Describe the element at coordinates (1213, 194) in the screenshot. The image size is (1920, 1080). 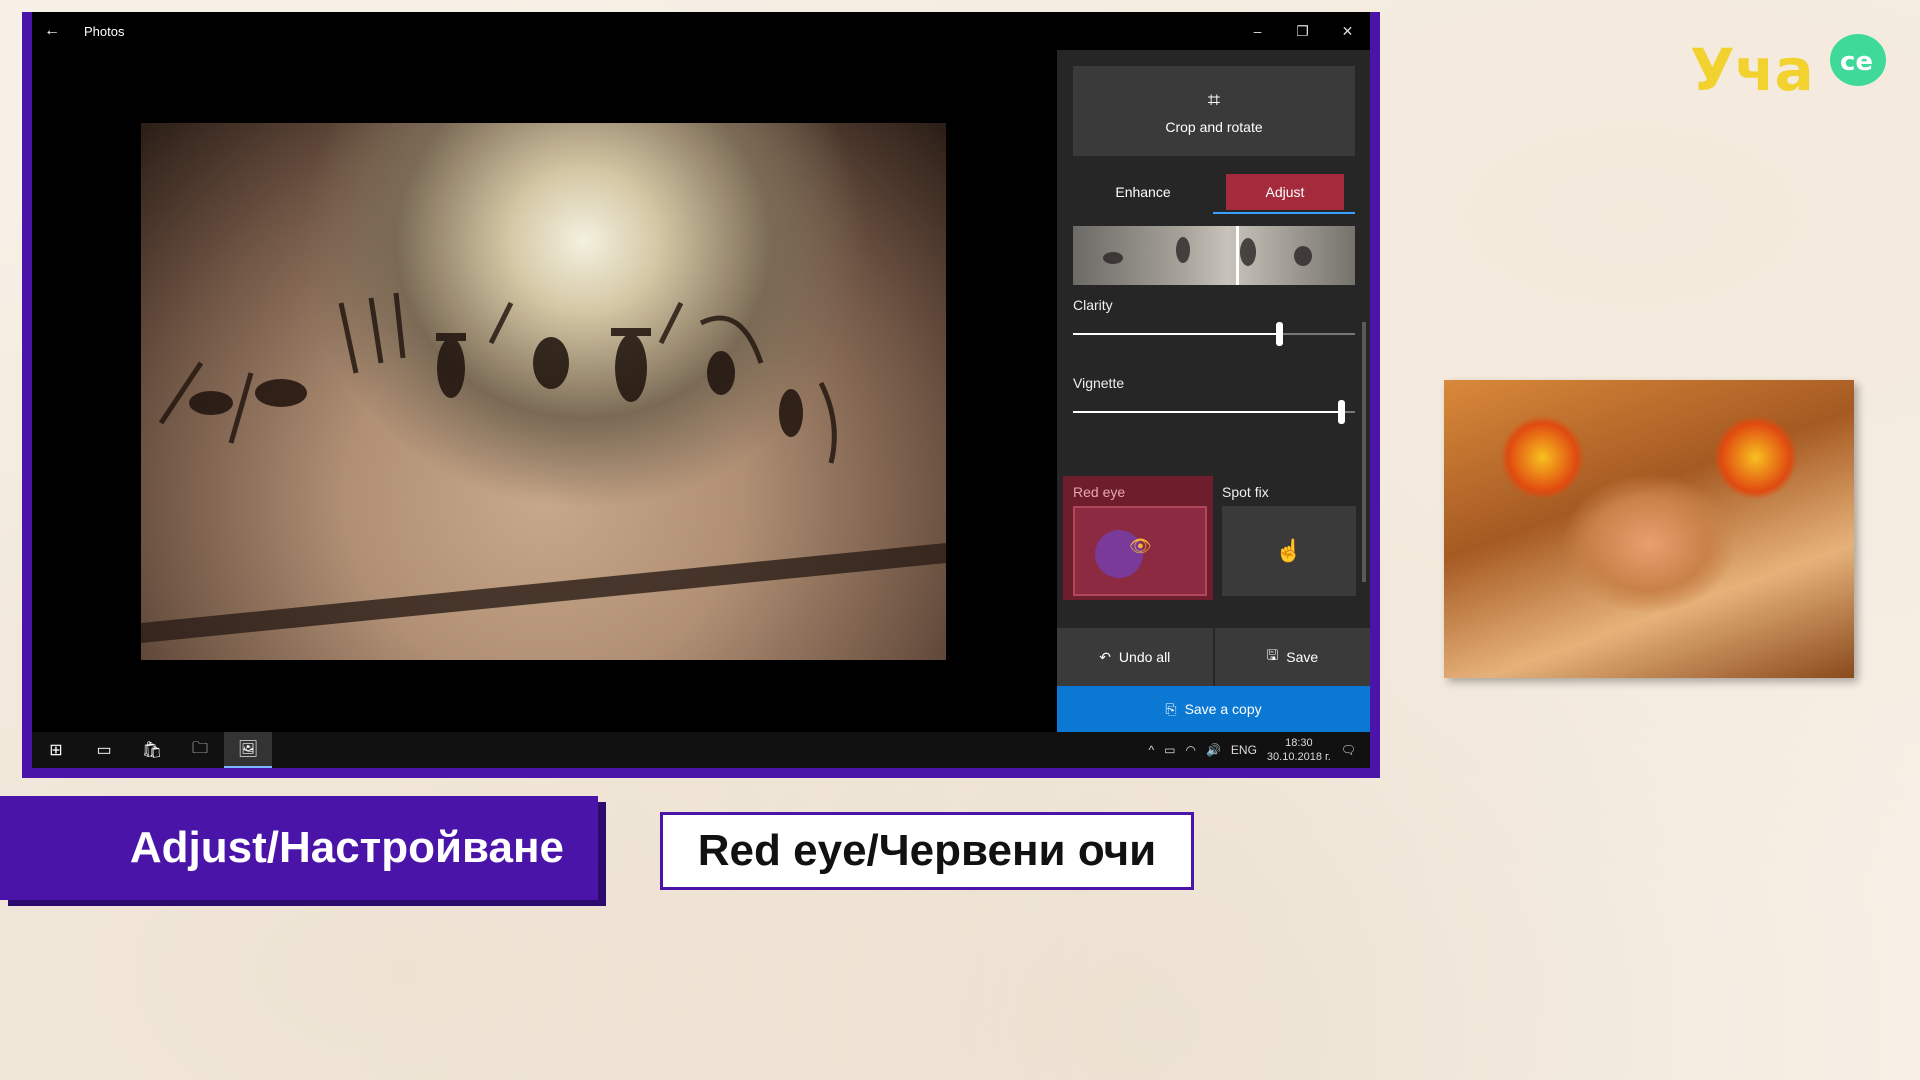
I see `edit-tabs: Enhance Adjust` at that location.